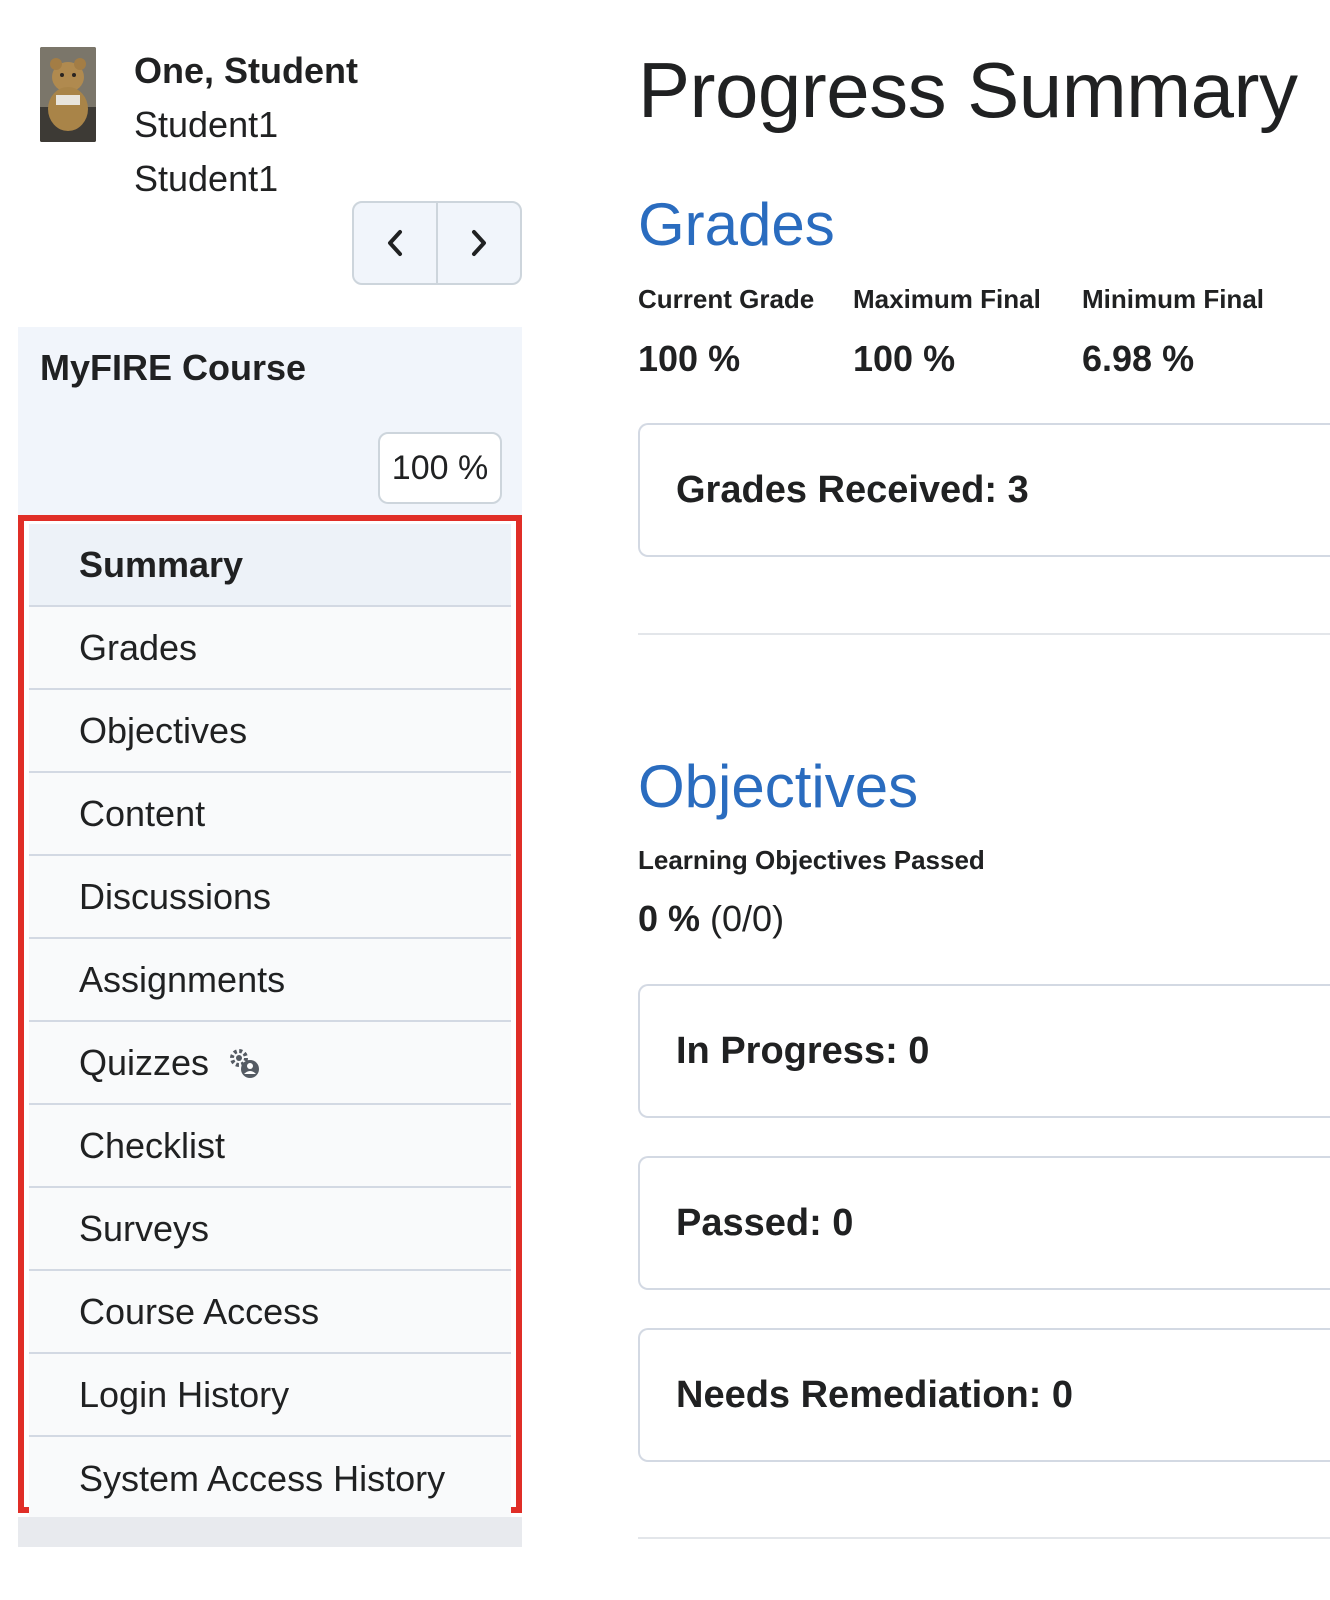  Describe the element at coordinates (270, 814) in the screenshot. I see `nav-item-content: Content` at that location.